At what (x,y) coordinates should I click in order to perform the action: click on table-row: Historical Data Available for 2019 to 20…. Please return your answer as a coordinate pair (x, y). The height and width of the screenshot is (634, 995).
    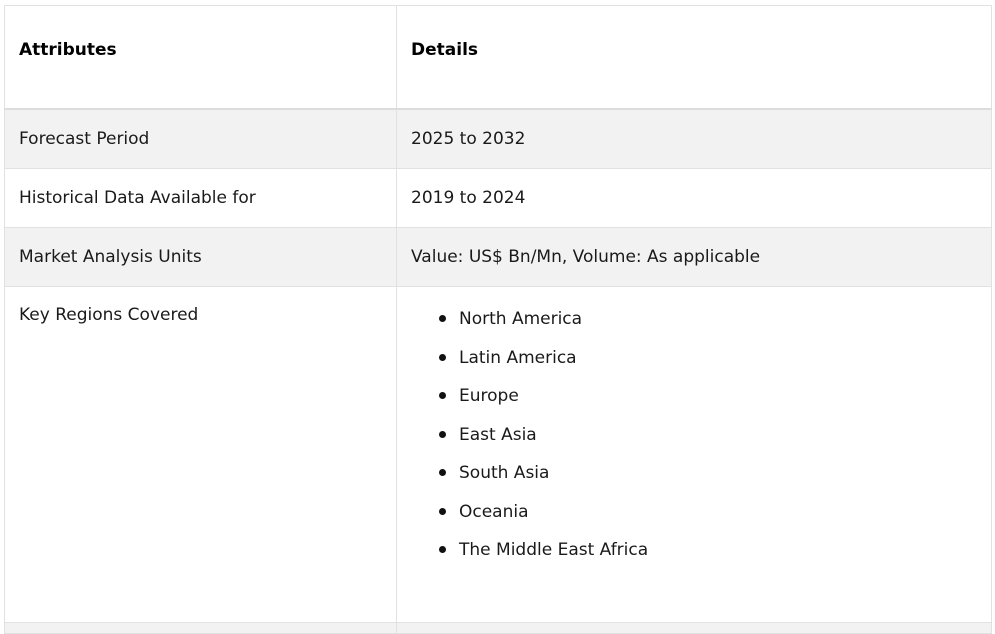
    Looking at the image, I should click on (498, 198).